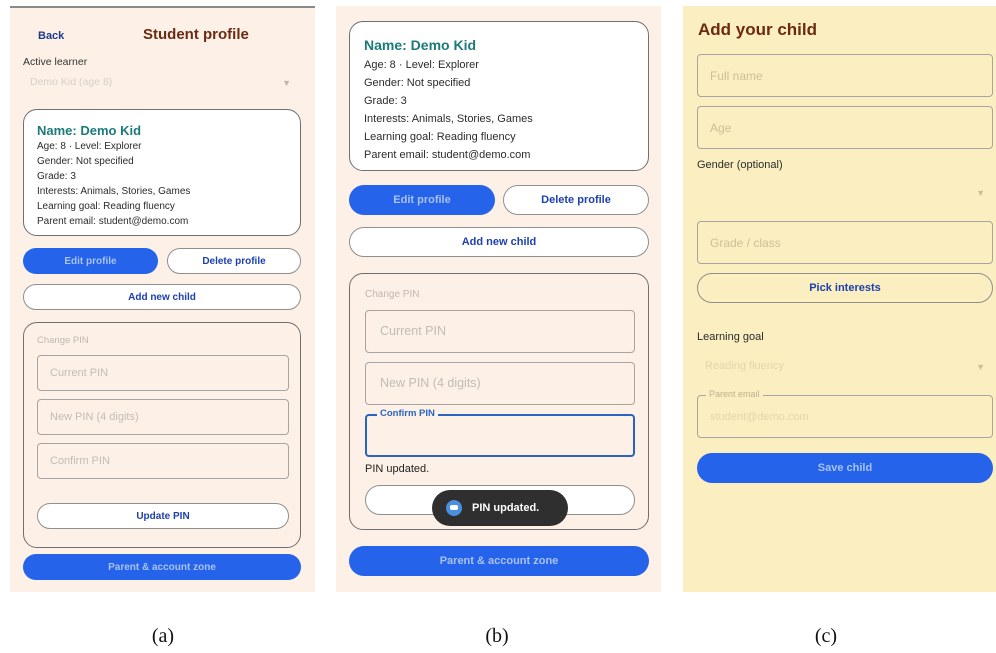 This screenshot has width=996, height=653. I want to click on gender-select: ▼, so click(845, 191).